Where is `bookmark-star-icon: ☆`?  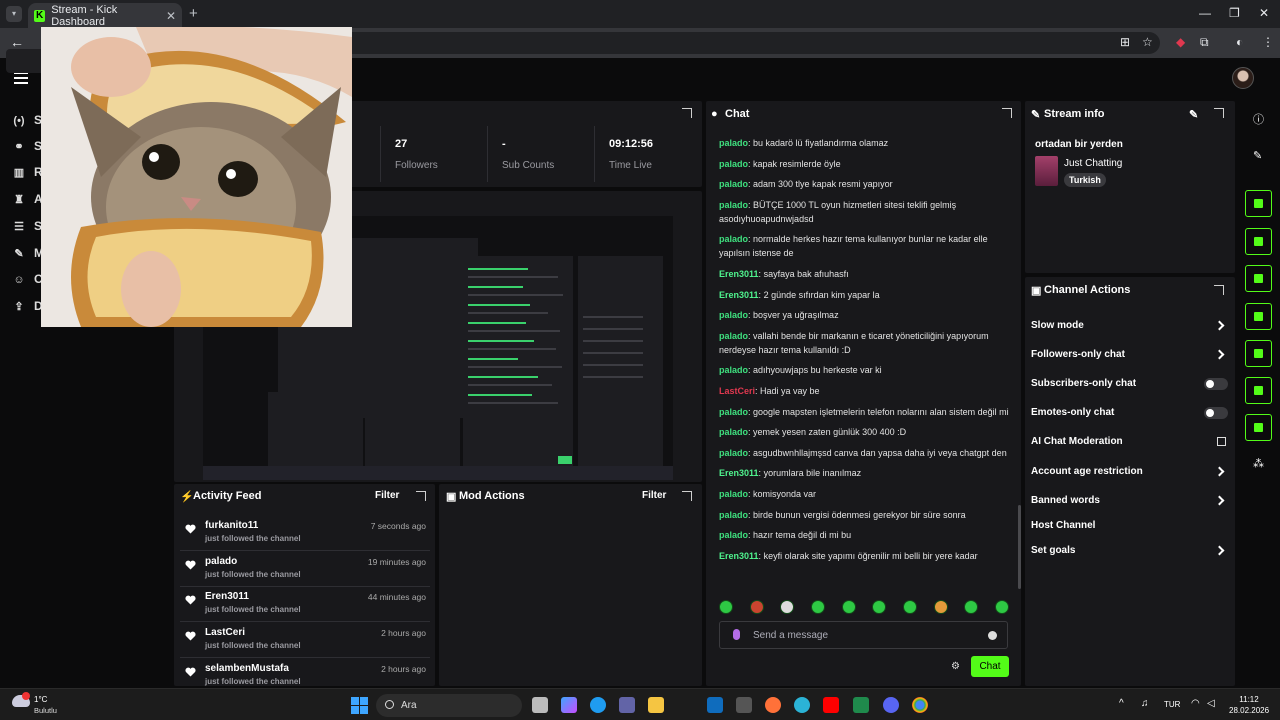 bookmark-star-icon: ☆ is located at coordinates (1147, 42).